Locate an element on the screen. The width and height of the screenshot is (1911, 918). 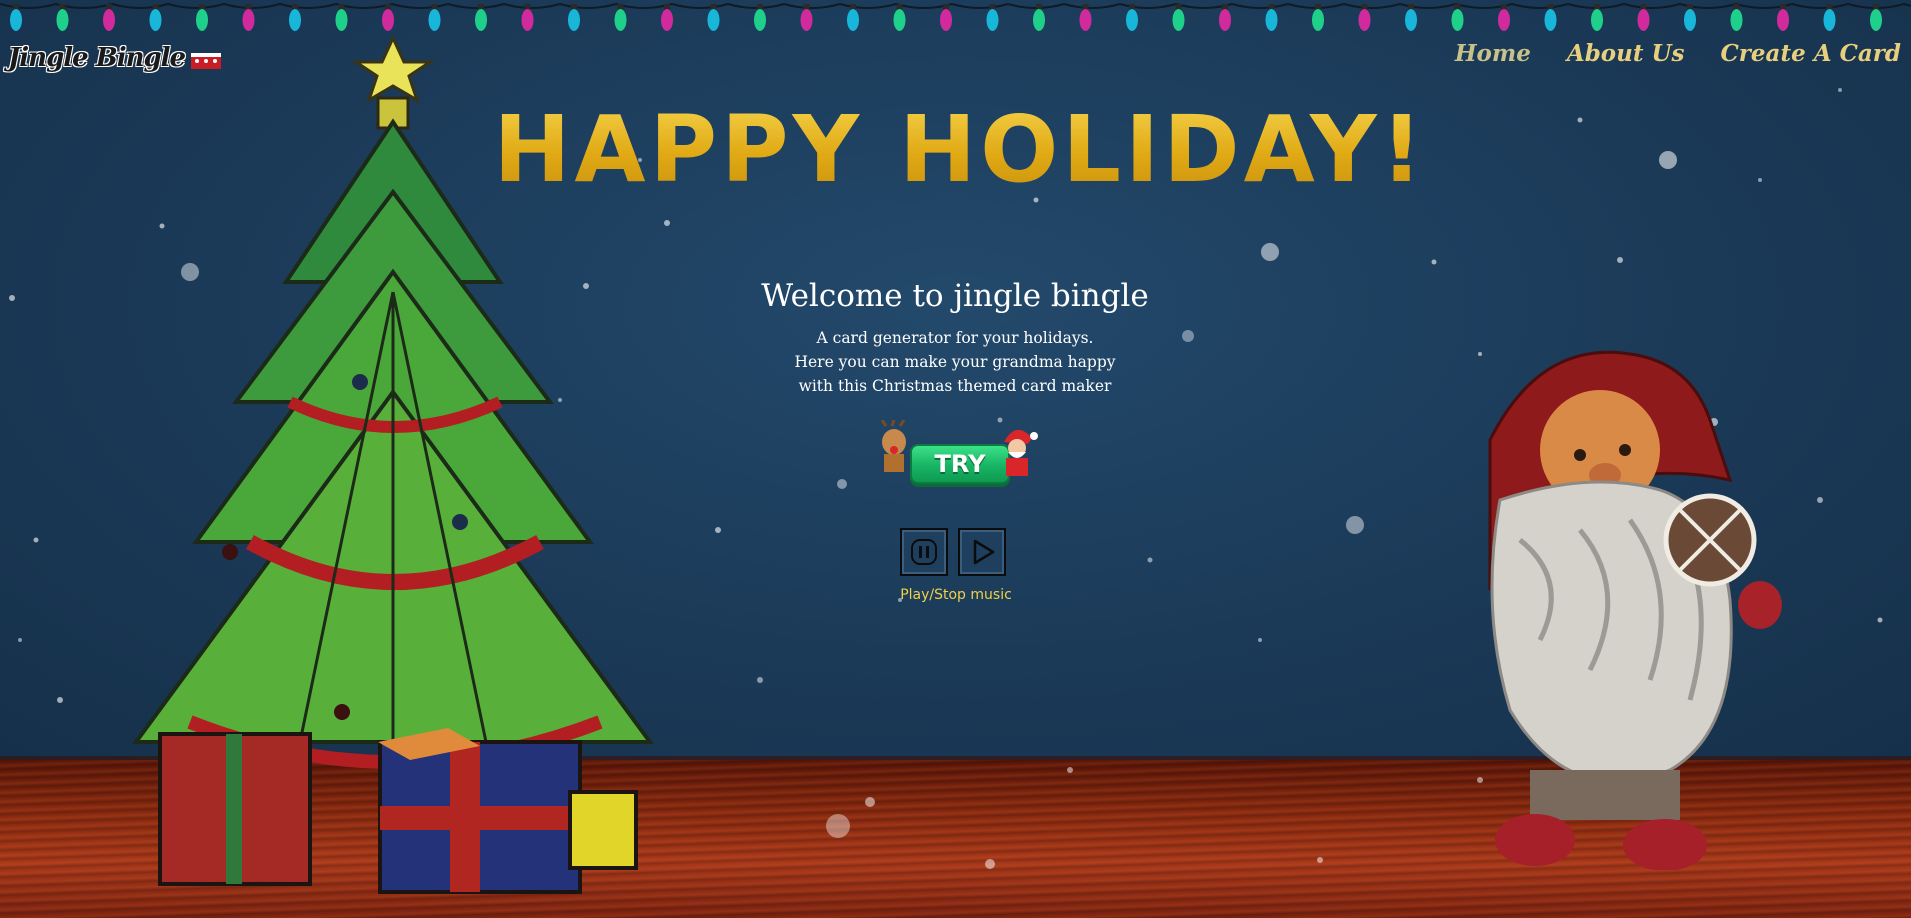
desc-line-2: Here you can make your grandma happy is located at coordinates (955, 362).